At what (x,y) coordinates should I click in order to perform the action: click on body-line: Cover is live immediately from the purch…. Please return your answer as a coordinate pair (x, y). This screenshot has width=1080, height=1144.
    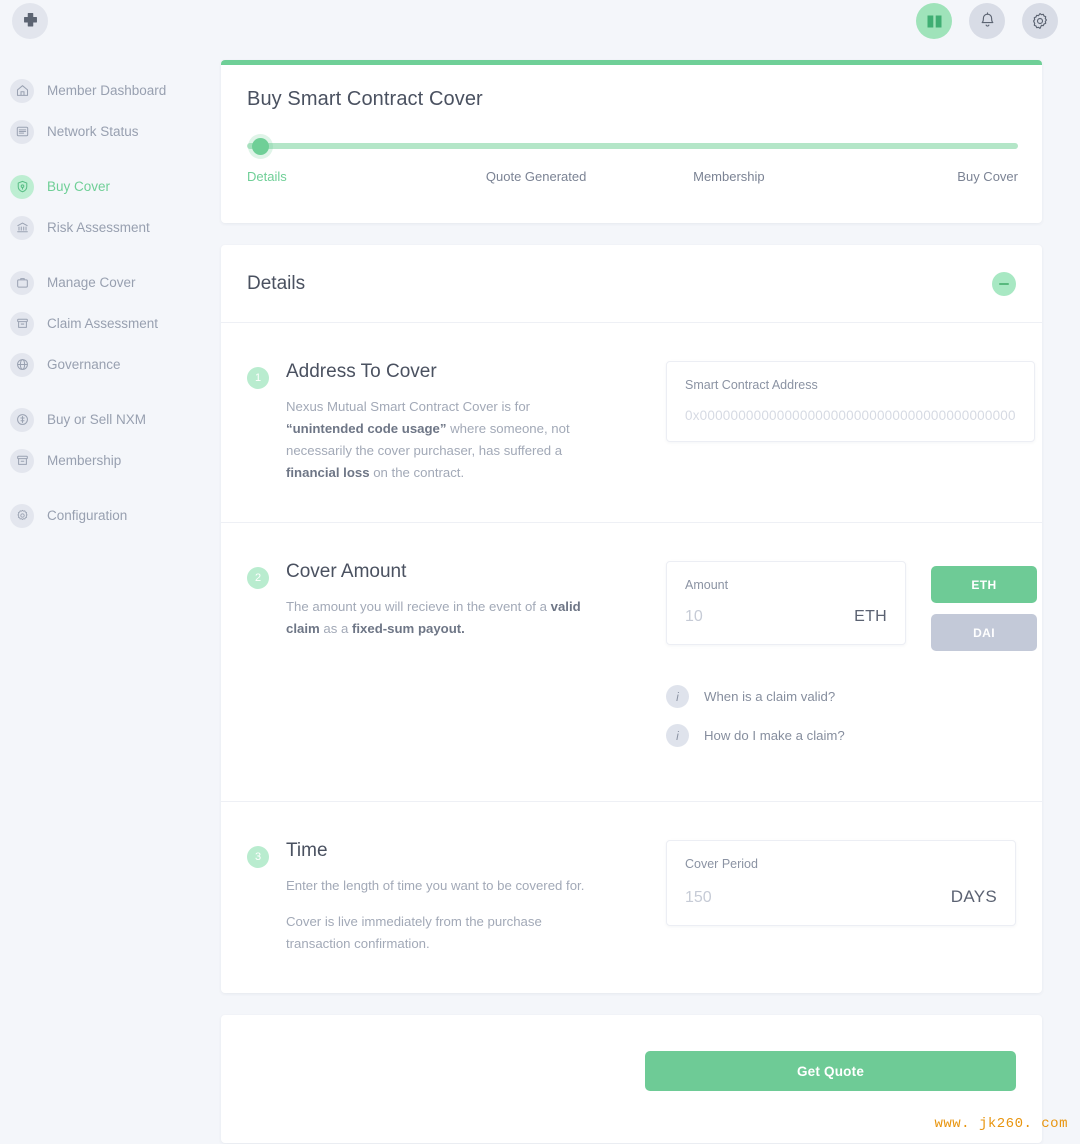
    Looking at the image, I should click on (414, 932).